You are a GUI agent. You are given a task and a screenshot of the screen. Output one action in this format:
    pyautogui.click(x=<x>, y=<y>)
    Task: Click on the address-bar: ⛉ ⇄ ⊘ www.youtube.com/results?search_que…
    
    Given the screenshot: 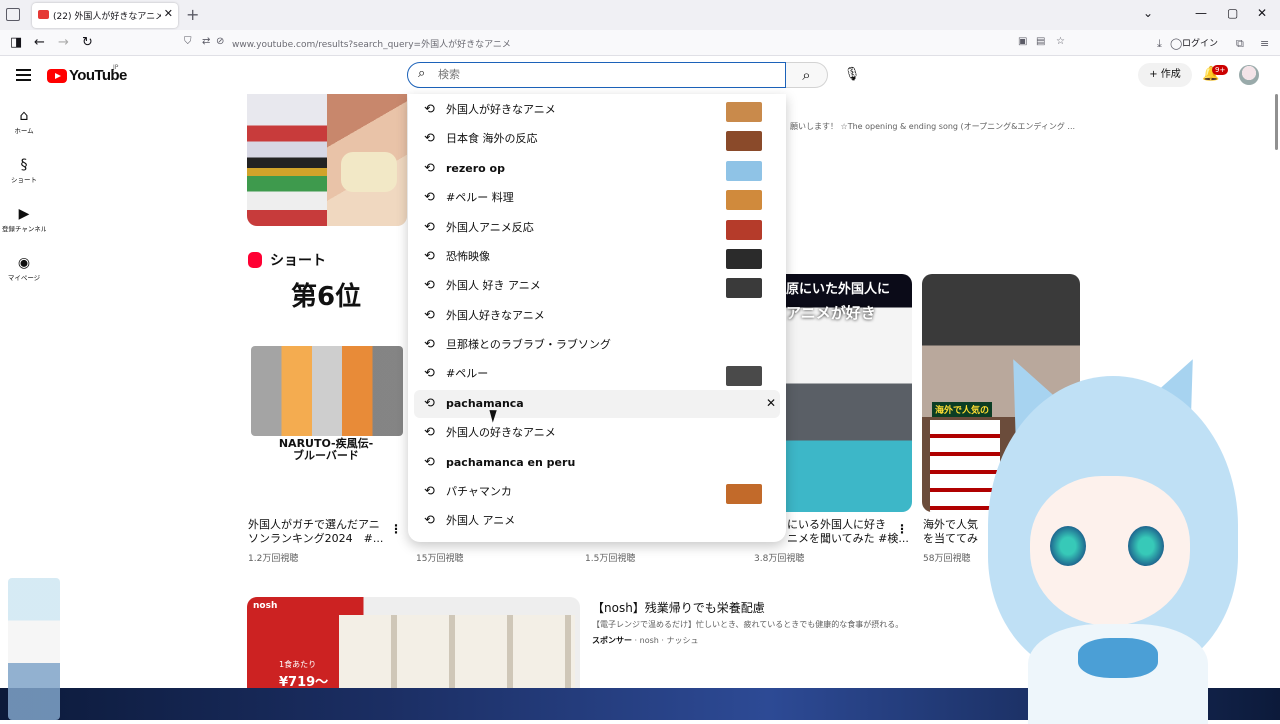 What is the action you would take?
    pyautogui.click(x=625, y=43)
    